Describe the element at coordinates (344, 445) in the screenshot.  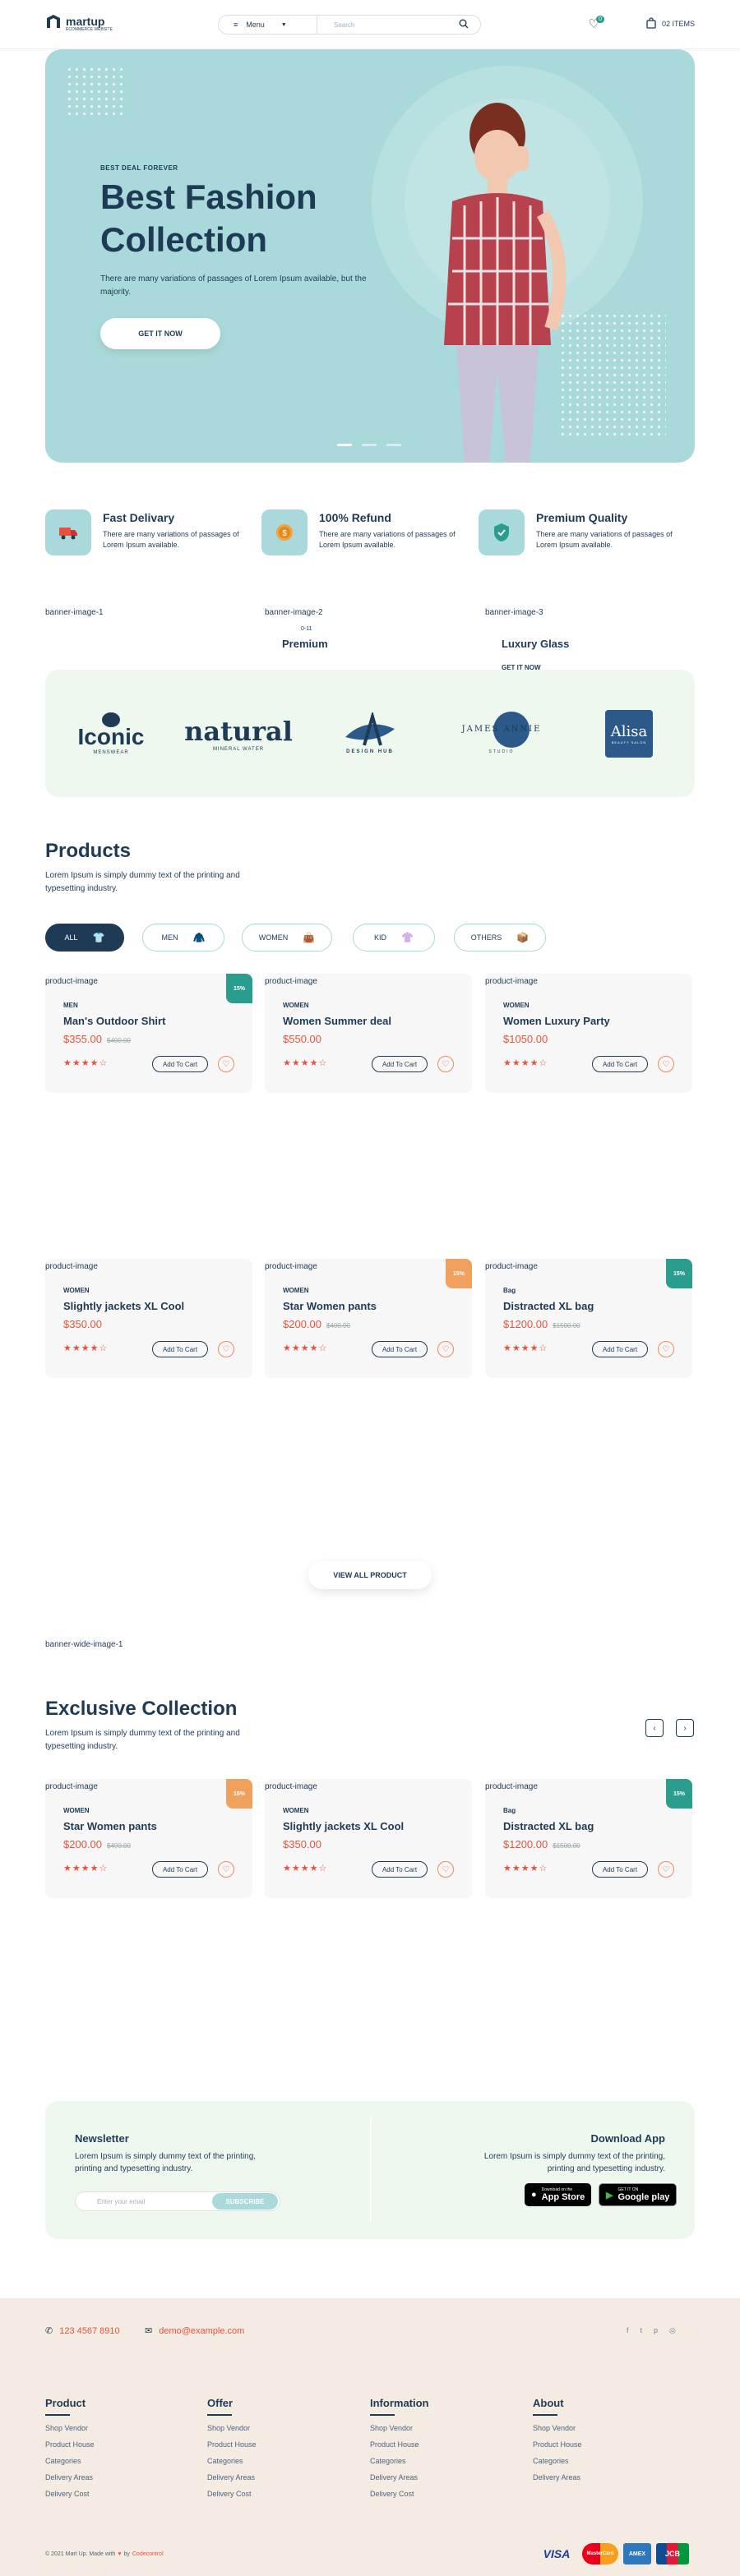
I see `slider-dot-active` at that location.